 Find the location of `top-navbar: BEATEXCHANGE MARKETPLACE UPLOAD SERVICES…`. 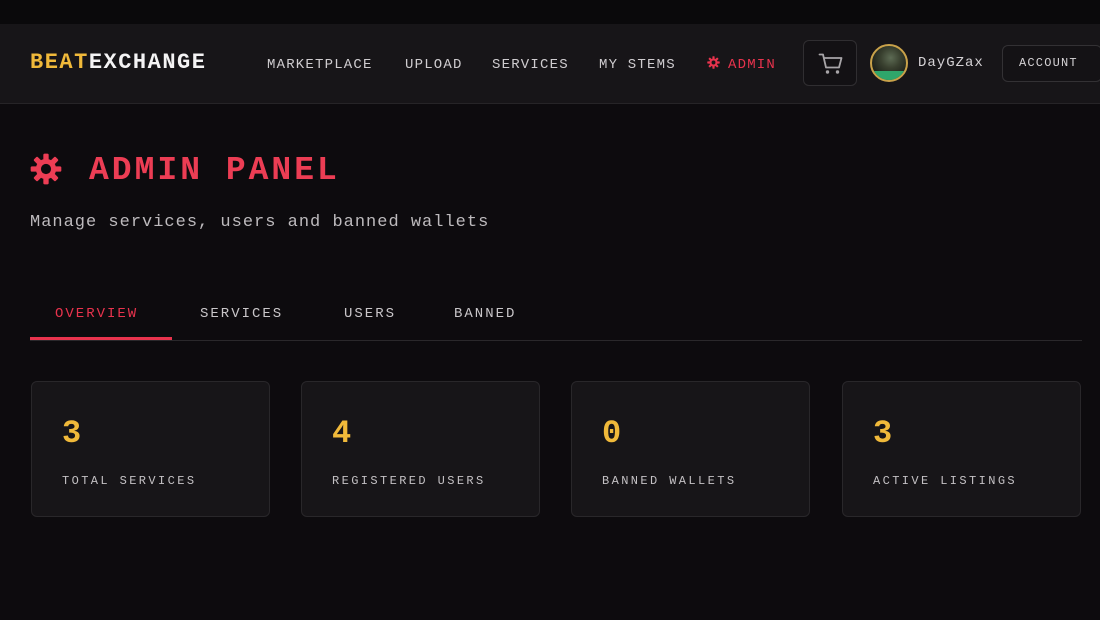

top-navbar: BEATEXCHANGE MARKETPLACE UPLOAD SERVICES… is located at coordinates (550, 64).